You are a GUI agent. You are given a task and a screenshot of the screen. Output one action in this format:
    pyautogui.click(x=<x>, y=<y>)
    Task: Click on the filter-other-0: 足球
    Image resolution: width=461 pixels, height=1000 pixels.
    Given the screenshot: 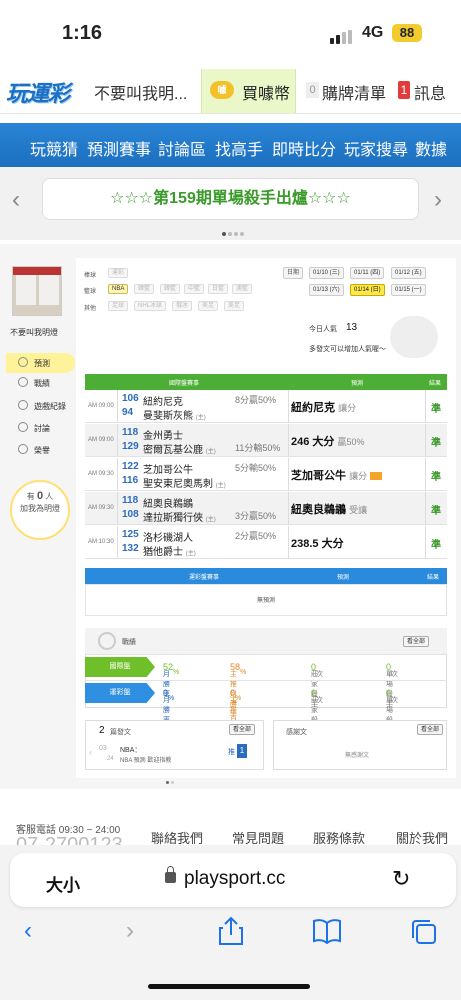 What is the action you would take?
    pyautogui.click(x=118, y=306)
    